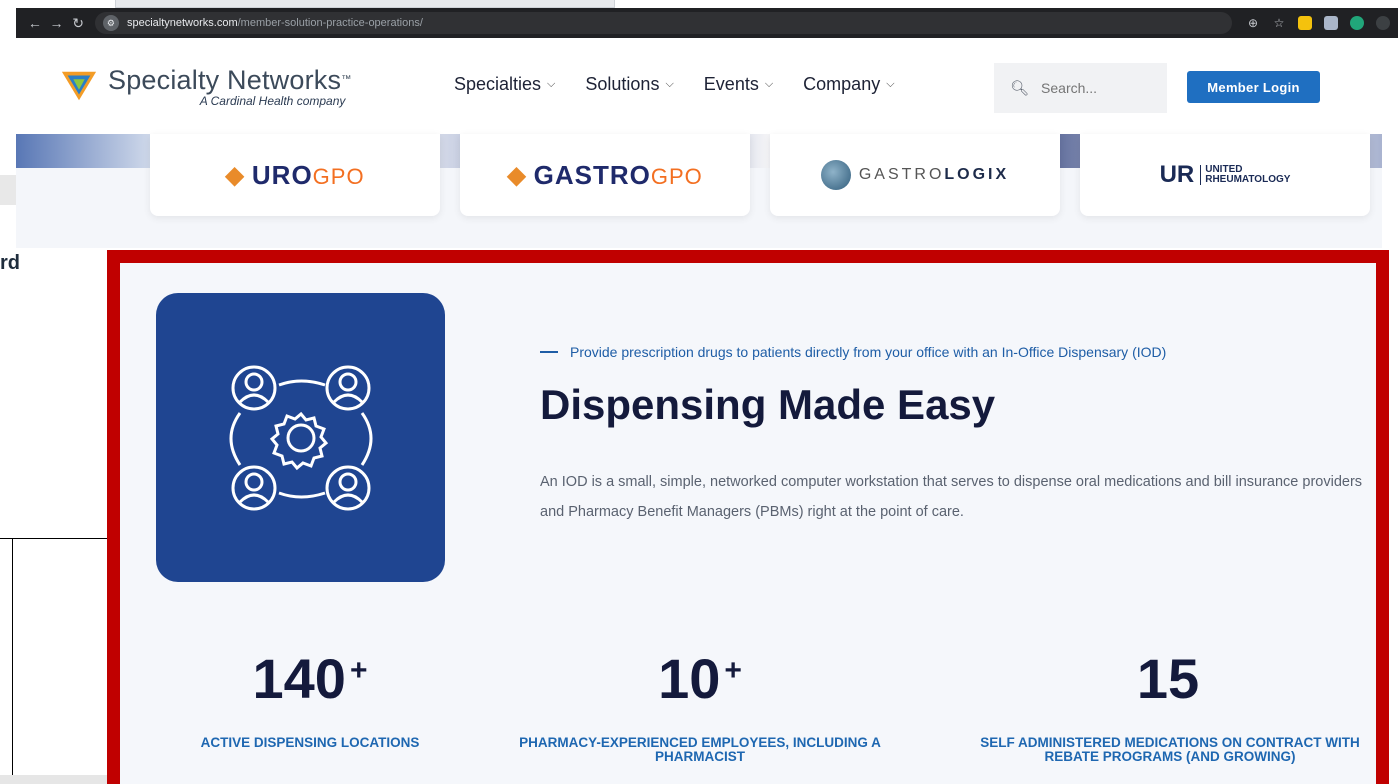 This screenshot has height=784, width=1398. What do you see at coordinates (629, 84) in the screenshot?
I see `nav-solutions: Solutions ⌵` at bounding box center [629, 84].